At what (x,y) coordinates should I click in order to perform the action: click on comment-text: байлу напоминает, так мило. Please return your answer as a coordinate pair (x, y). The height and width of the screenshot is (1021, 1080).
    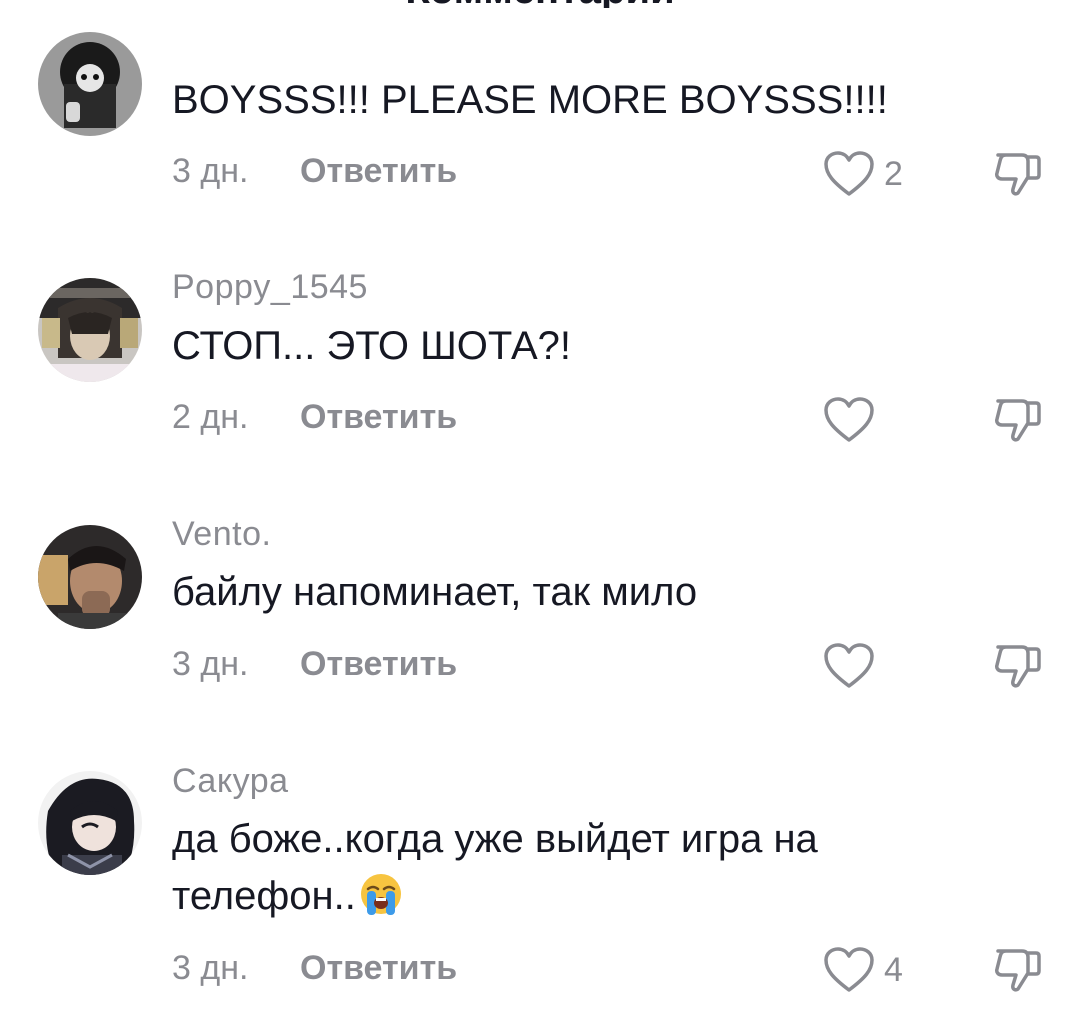
    Looking at the image, I should click on (435, 592).